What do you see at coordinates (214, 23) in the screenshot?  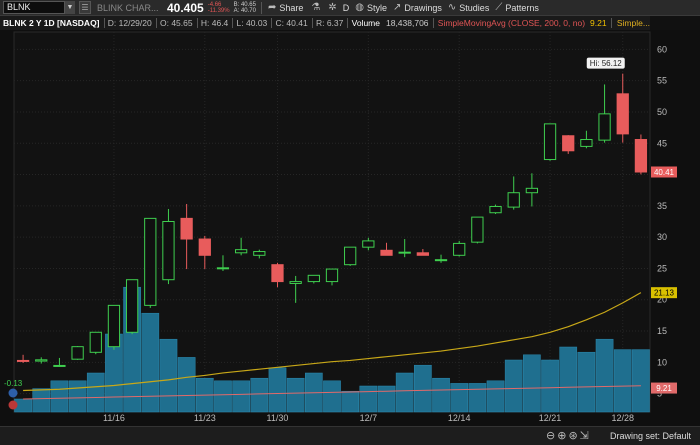 I see `high-field: H: 46.4` at bounding box center [214, 23].